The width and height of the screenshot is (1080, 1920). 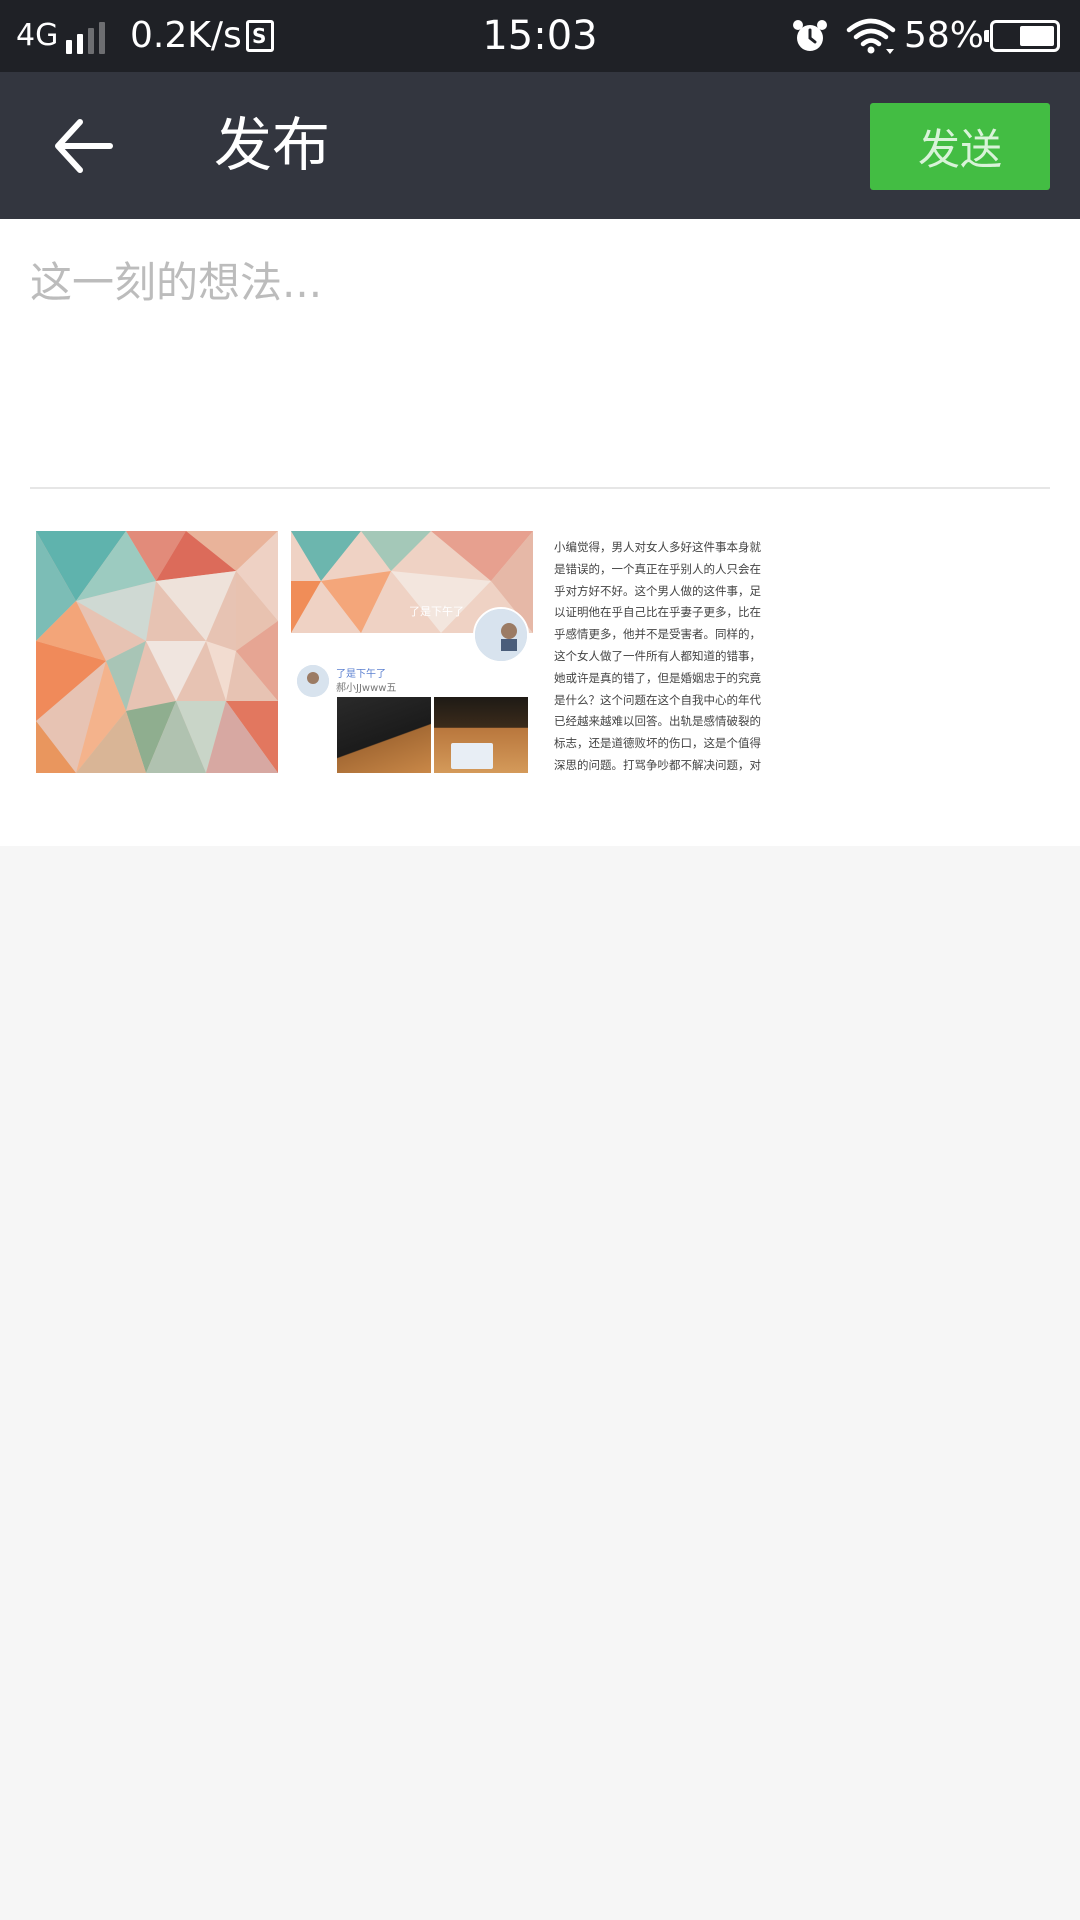 I want to click on battery-icon, so click(x=1025, y=36).